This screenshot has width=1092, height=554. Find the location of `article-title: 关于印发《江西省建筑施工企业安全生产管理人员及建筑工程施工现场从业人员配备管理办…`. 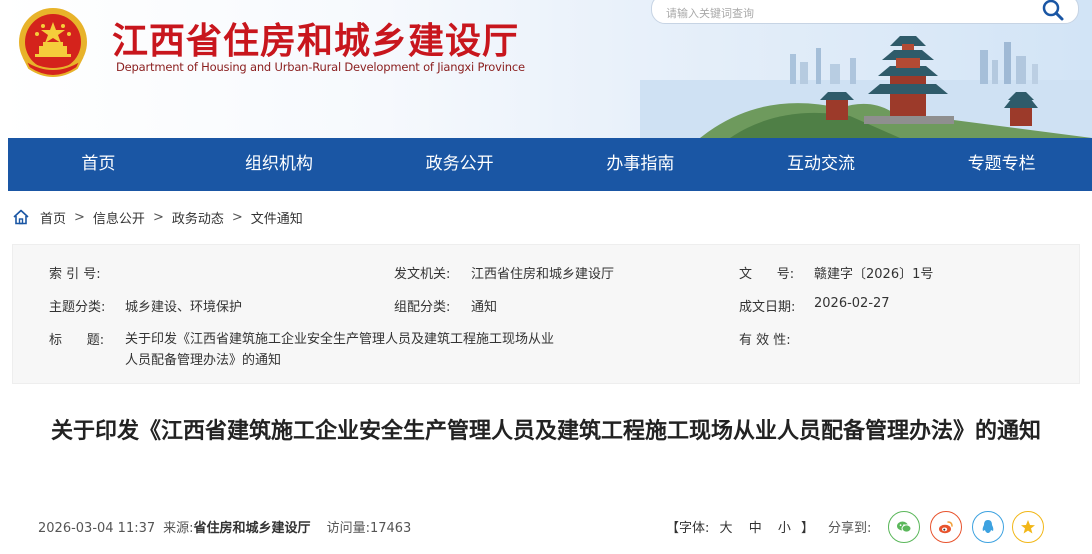

article-title: 关于印发《江西省建筑施工企业安全生产管理人员及建筑工程施工现场从业人员配备管理办… is located at coordinates (545, 431).